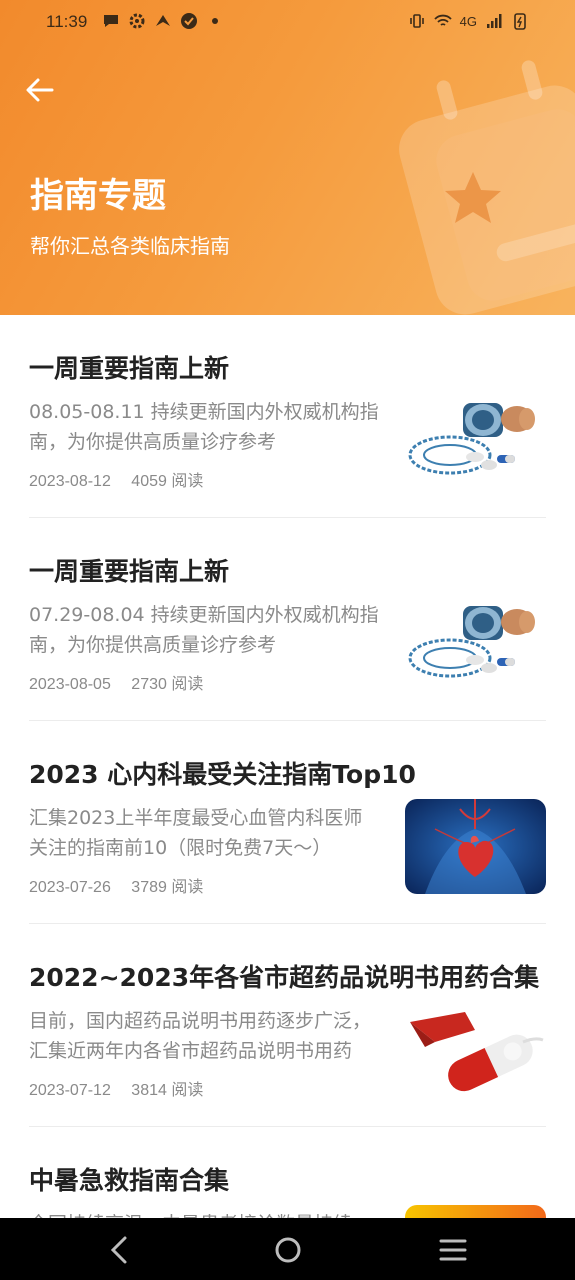  Describe the element at coordinates (204, 427) in the screenshot. I see `item-description: 08.05-08.11 持续更新国内外权威机构指南，为你提供高质量诊疗参考` at that location.